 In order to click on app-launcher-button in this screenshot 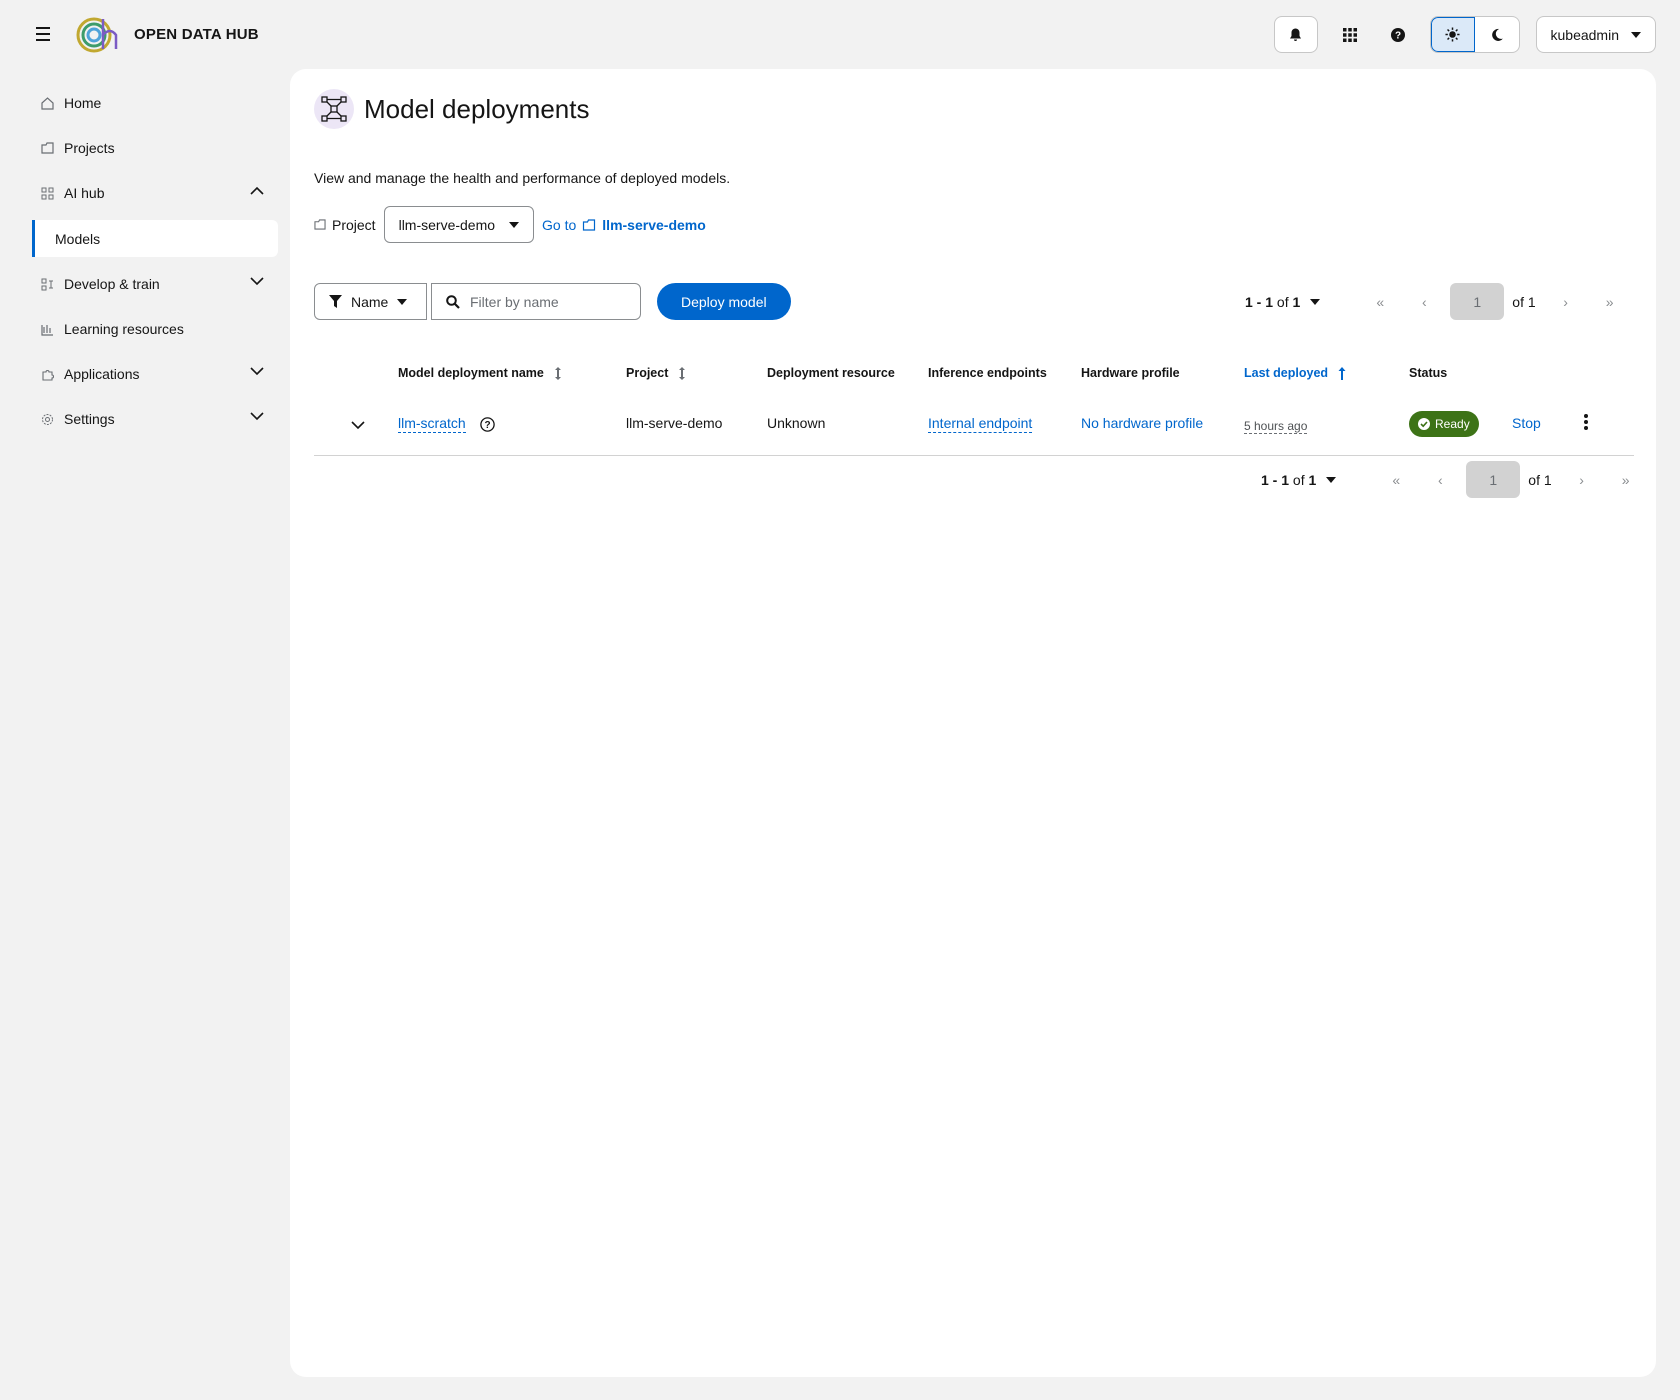, I will do `click(1350, 34)`.